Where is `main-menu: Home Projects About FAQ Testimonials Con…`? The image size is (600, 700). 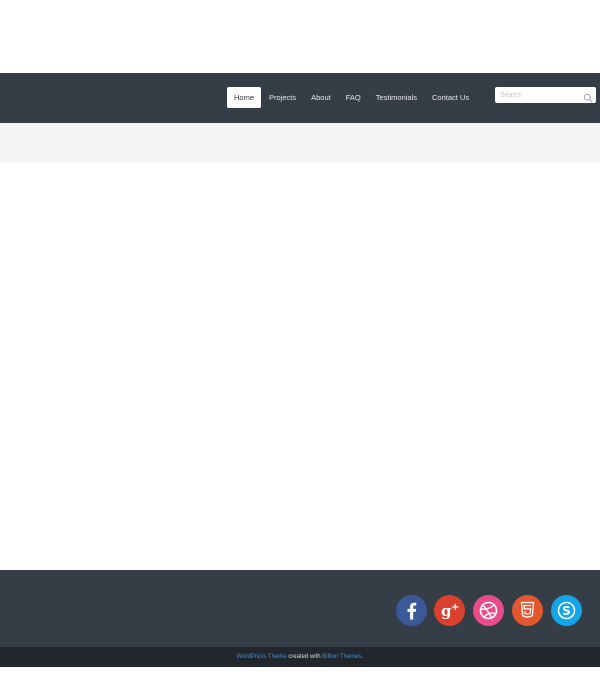
main-menu: Home Projects About FAQ Testimonials Con… is located at coordinates (352, 97).